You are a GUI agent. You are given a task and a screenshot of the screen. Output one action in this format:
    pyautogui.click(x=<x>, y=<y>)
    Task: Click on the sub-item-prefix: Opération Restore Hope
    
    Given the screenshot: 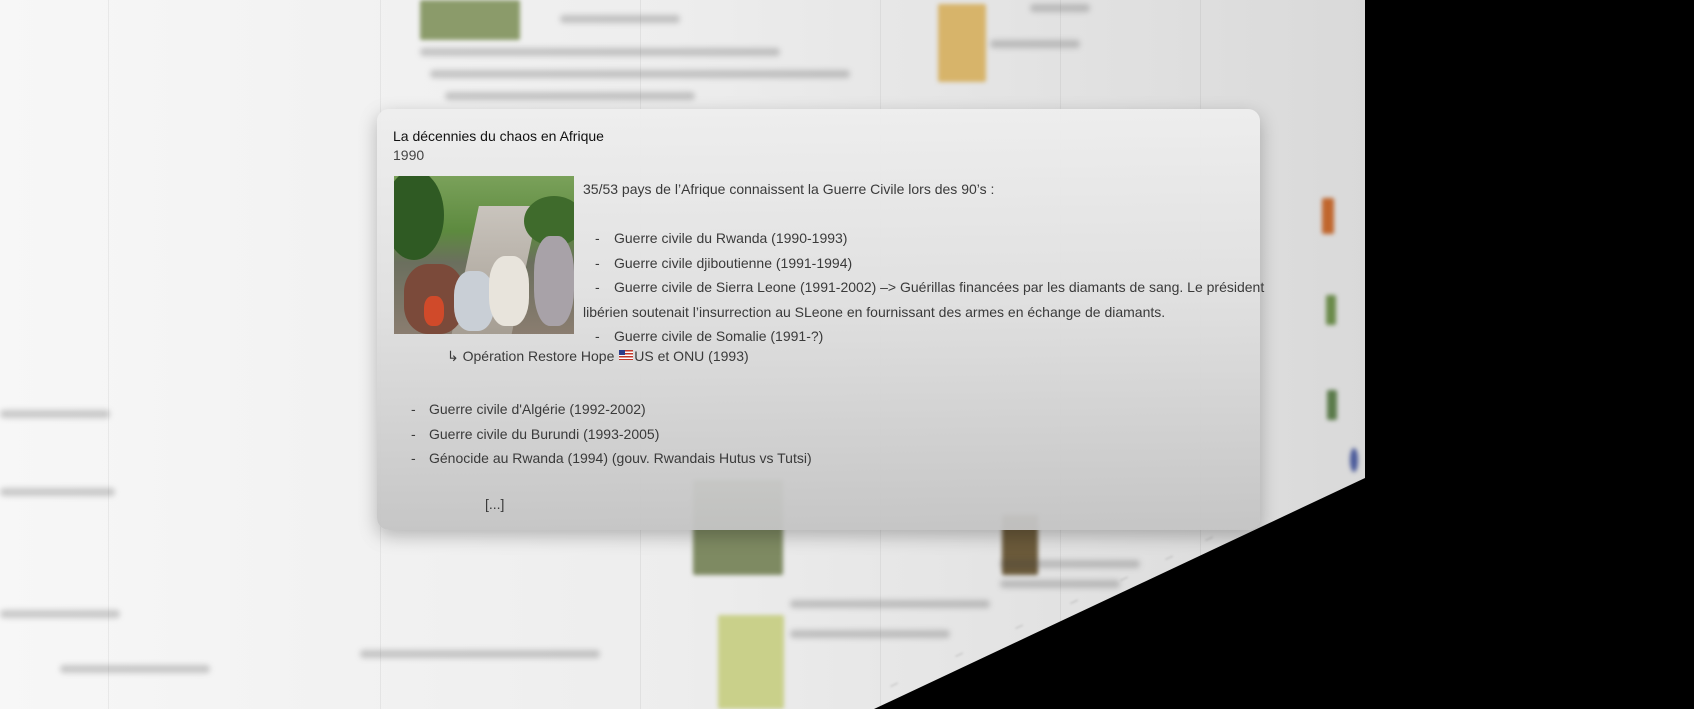 What is the action you would take?
    pyautogui.click(x=538, y=356)
    